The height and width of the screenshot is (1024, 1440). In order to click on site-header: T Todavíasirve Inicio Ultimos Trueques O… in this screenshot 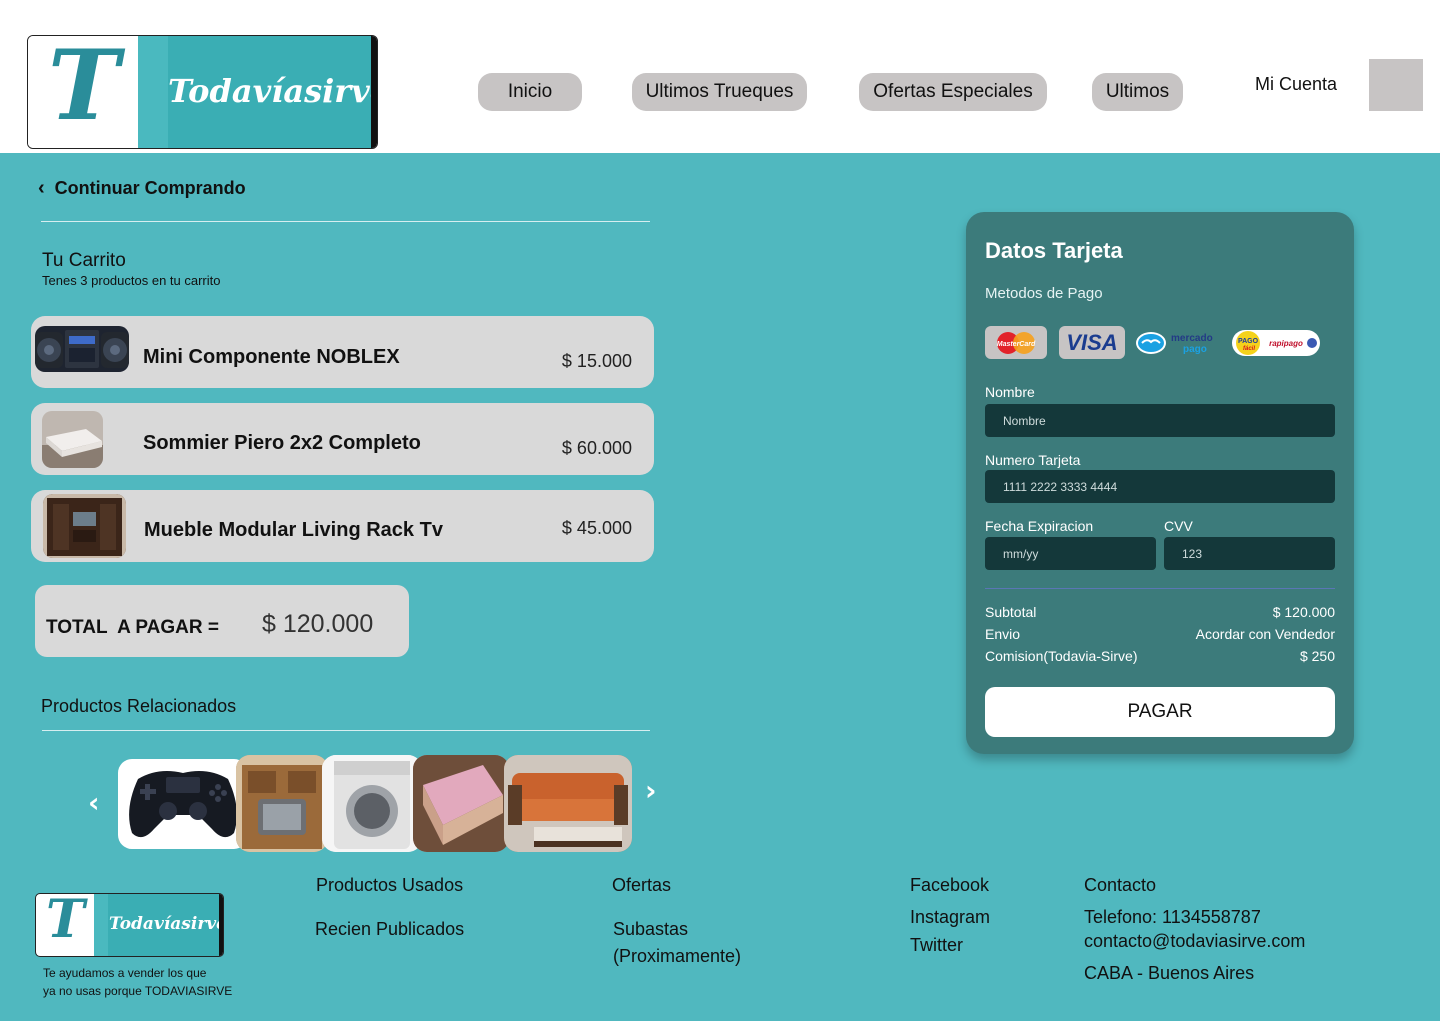, I will do `click(720, 76)`.